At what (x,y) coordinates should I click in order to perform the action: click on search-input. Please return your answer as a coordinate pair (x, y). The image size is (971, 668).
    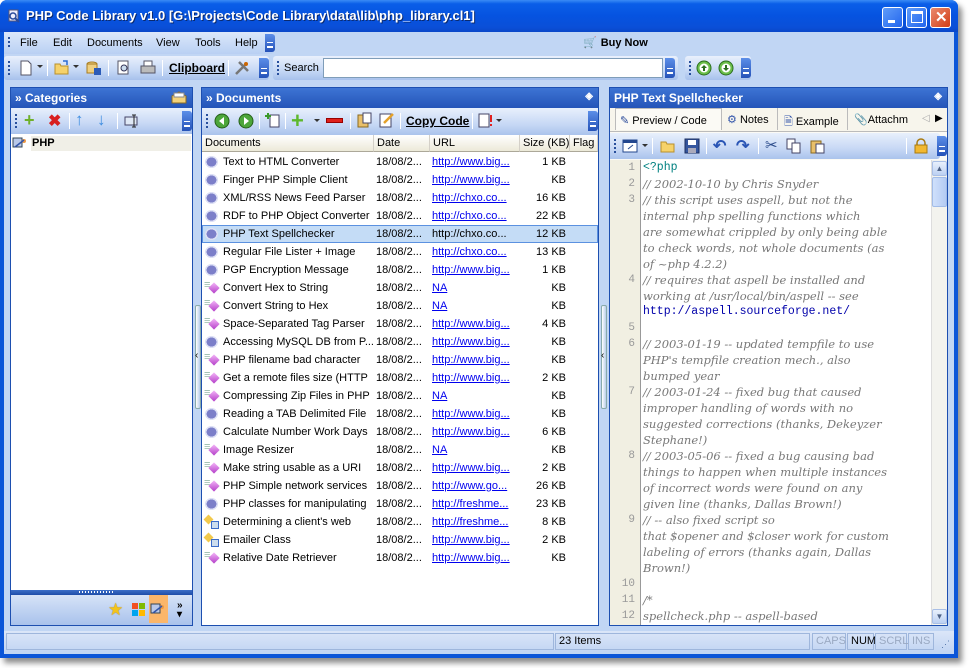
    Looking at the image, I should click on (493, 68).